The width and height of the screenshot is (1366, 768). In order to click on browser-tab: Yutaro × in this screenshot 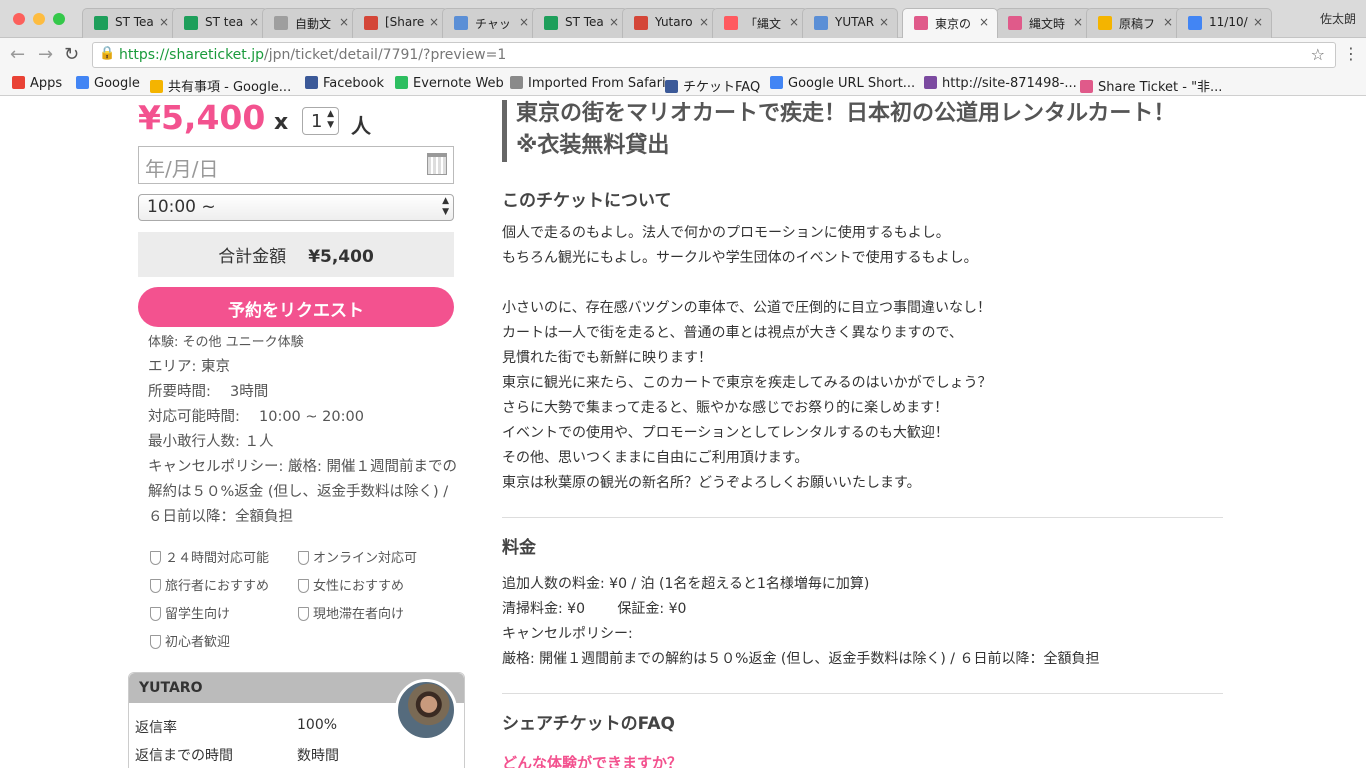, I will do `click(670, 23)`.